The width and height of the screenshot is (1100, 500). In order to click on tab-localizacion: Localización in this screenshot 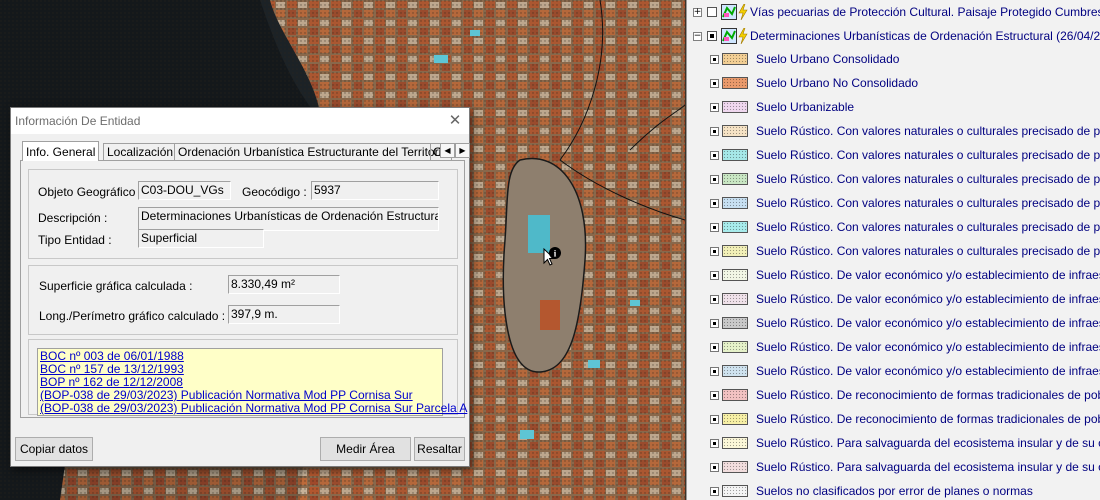, I will do `click(140, 151)`.